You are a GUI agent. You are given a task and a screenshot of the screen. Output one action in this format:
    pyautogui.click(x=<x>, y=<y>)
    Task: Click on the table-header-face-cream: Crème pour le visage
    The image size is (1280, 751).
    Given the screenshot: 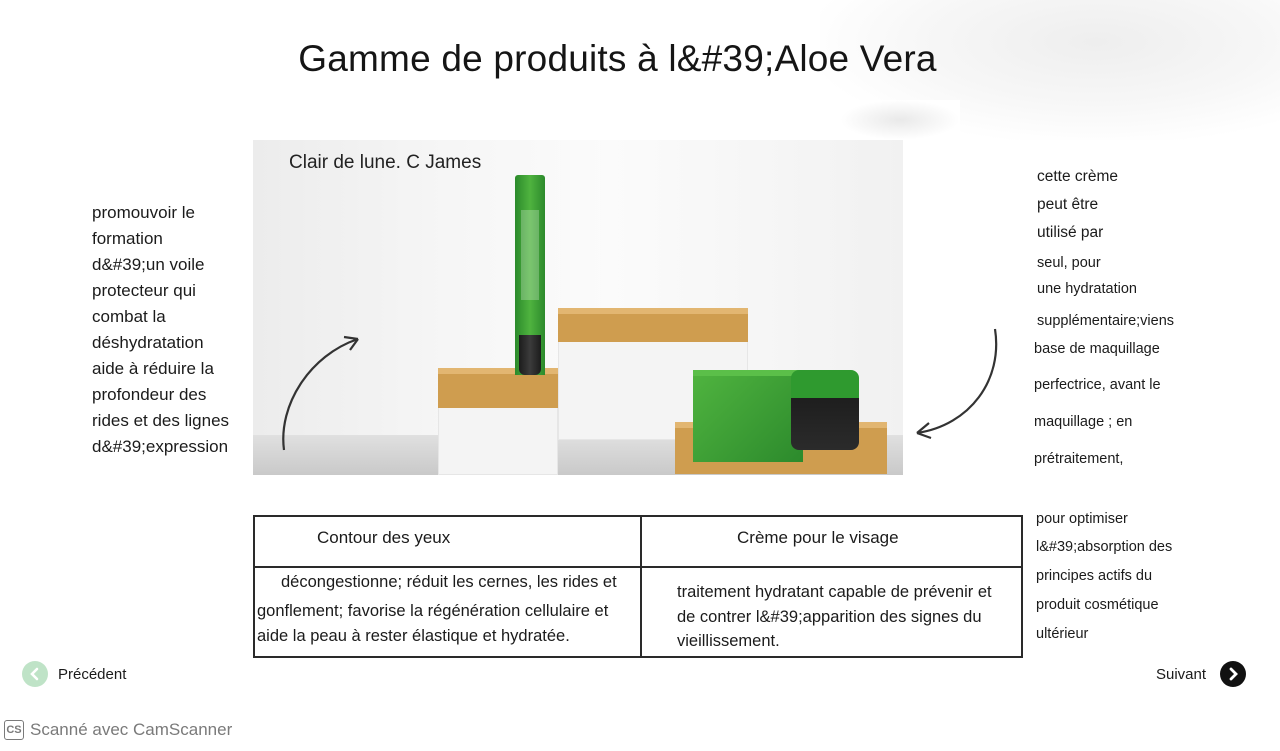 What is the action you would take?
    pyautogui.click(x=818, y=537)
    